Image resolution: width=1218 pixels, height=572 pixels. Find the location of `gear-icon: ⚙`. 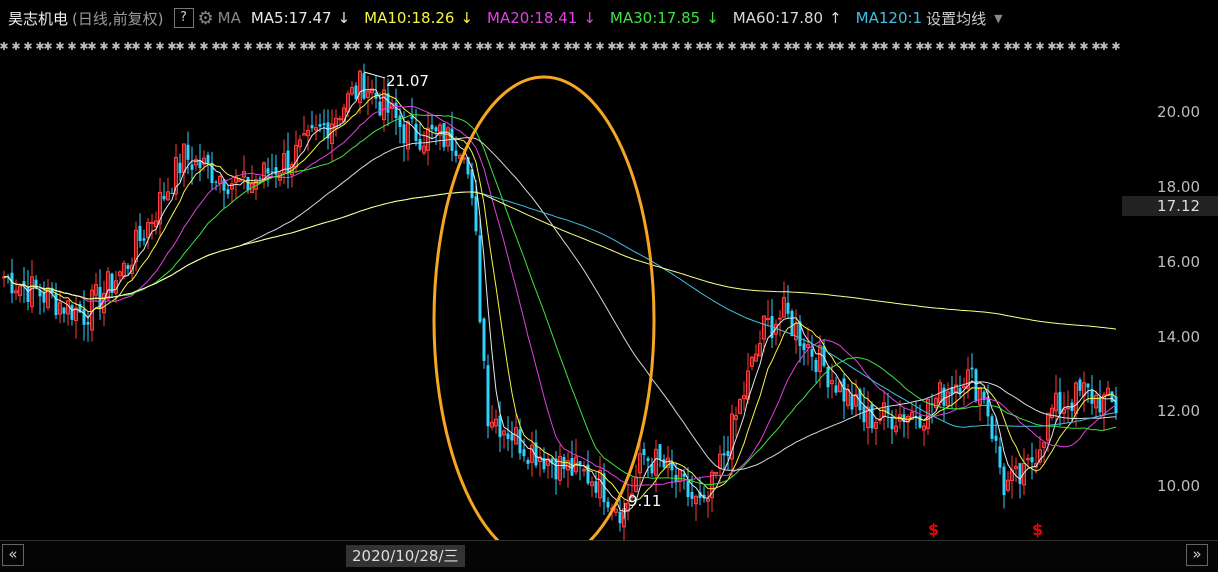

gear-icon: ⚙ is located at coordinates (206, 18).